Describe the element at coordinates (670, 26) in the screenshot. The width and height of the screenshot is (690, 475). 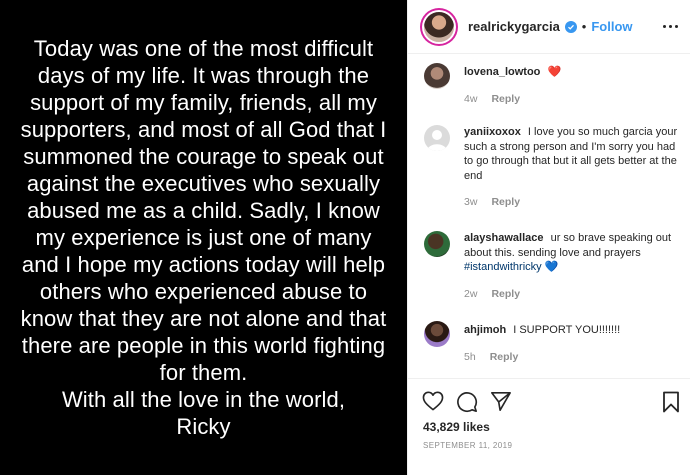
I see `more-options-icon` at that location.